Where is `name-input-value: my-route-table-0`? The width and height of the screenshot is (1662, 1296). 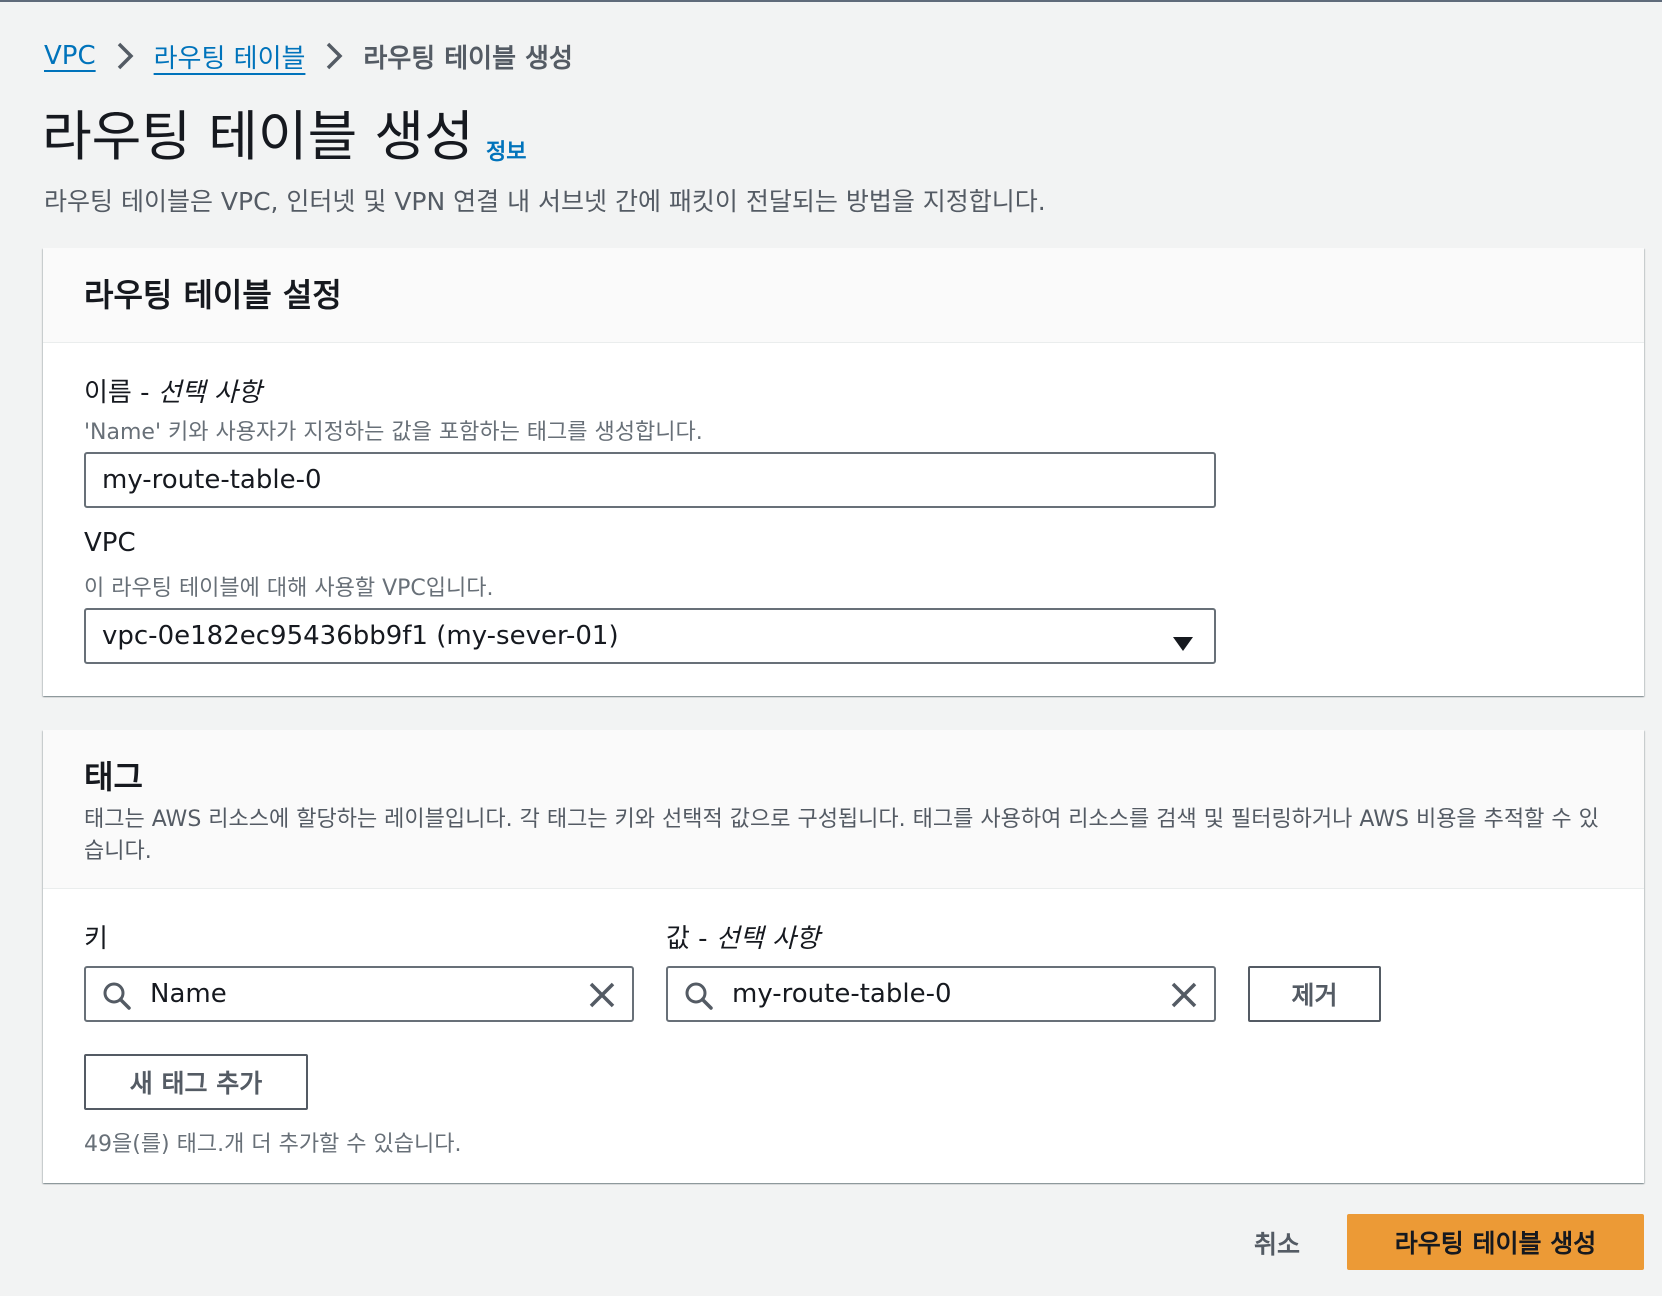 name-input-value: my-route-table-0 is located at coordinates (212, 480).